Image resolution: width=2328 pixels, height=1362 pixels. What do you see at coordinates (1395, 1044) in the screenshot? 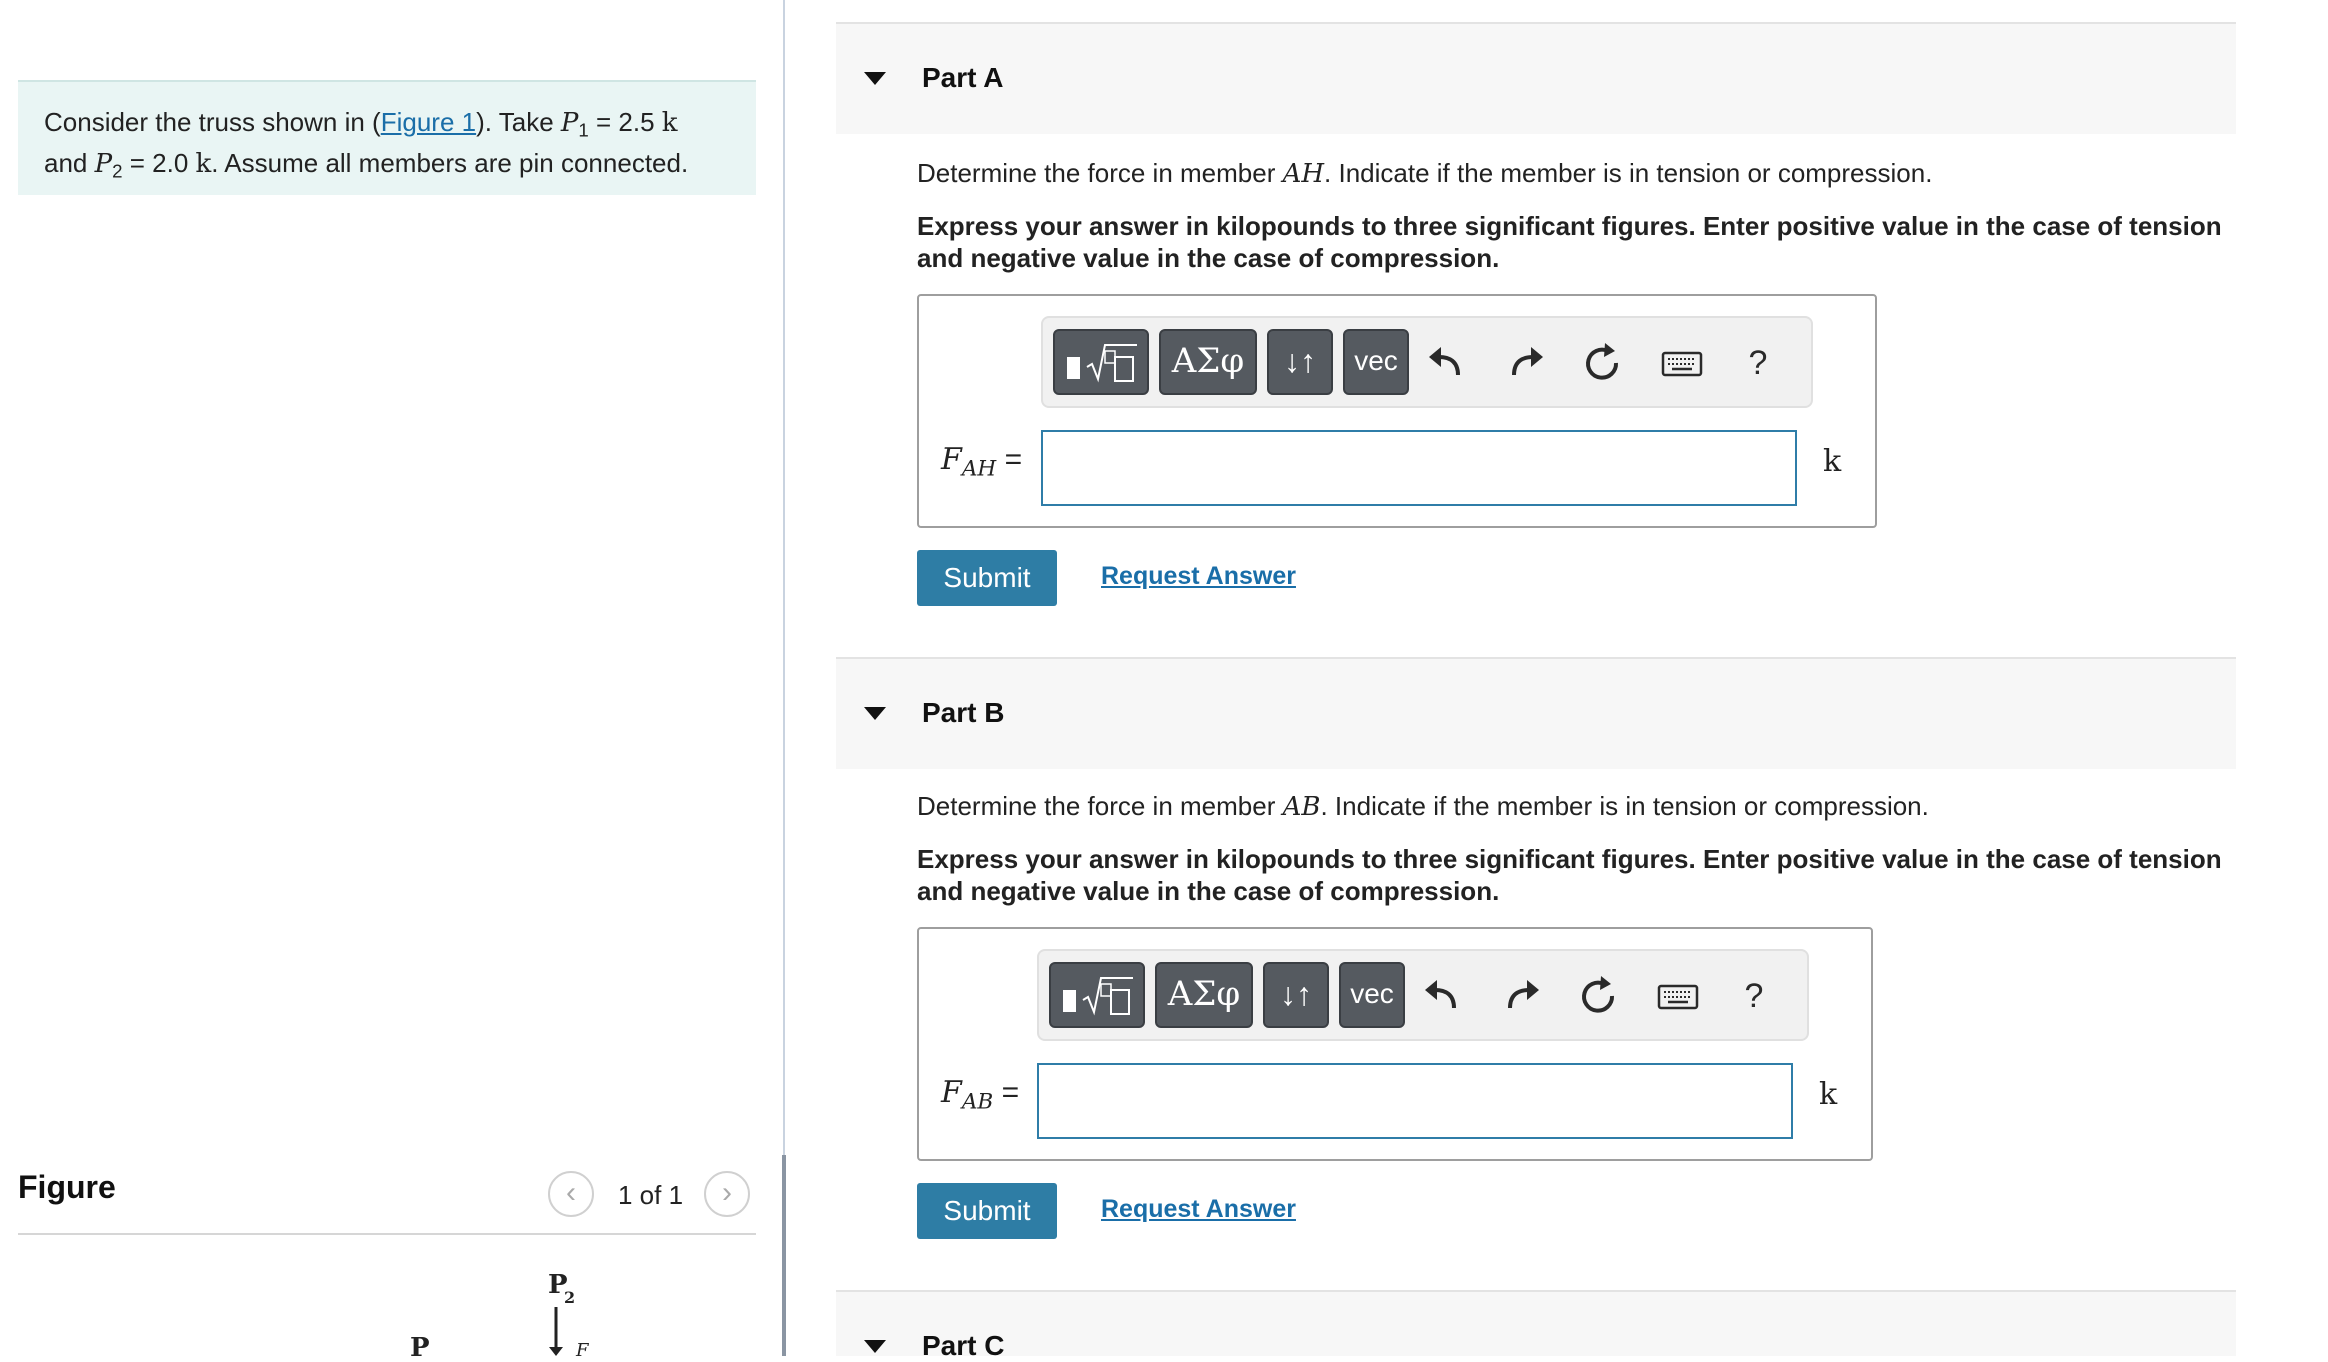
I see `part-b-answer-box: ΑΣφ ↓↑ vec ? FAB = k` at bounding box center [1395, 1044].